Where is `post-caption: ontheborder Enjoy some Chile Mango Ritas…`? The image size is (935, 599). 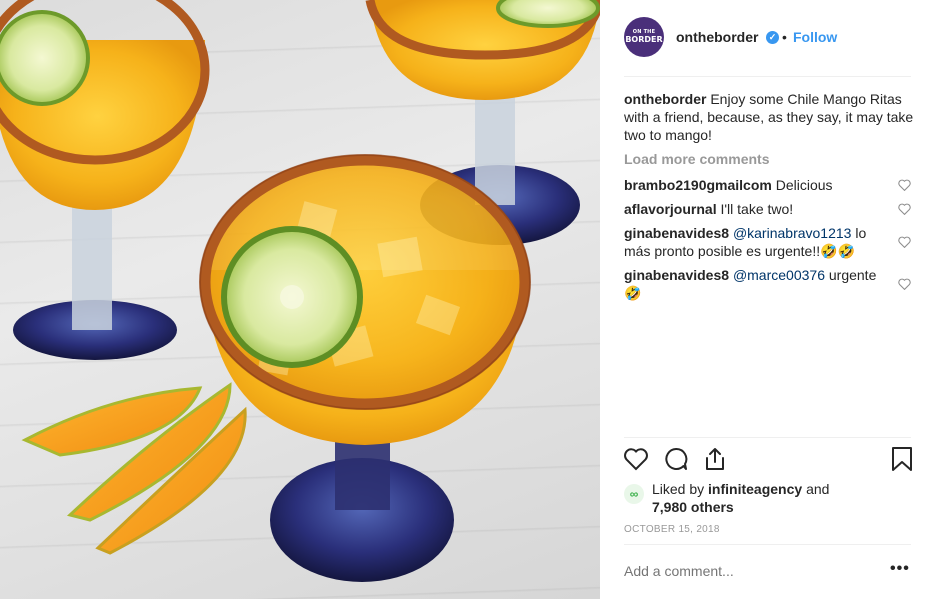
post-caption: ontheborder Enjoy some Chile Mango Ritas… is located at coordinates (769, 117).